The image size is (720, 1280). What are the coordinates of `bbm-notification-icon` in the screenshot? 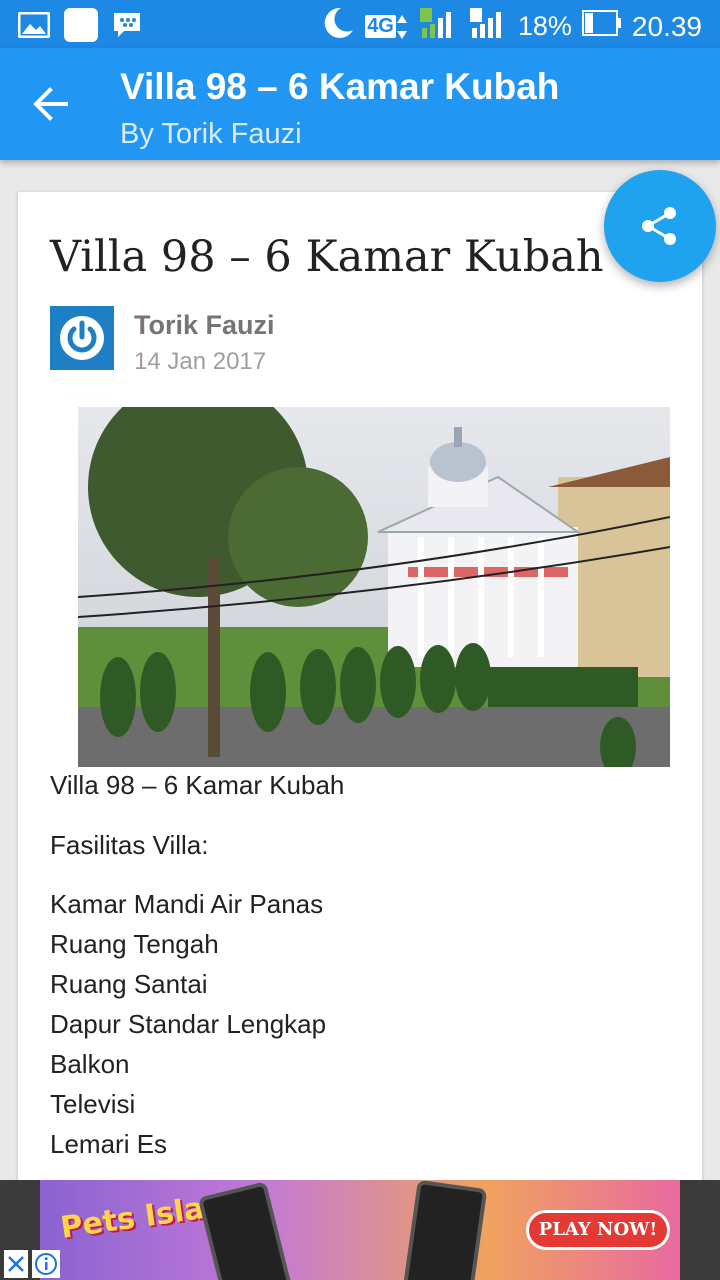 It's located at (127, 27).